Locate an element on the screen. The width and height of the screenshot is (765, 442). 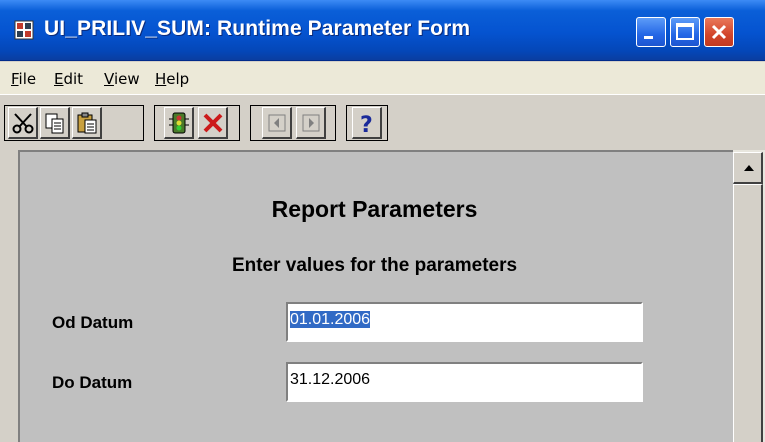
arrow-up-icon is located at coordinates (749, 168).